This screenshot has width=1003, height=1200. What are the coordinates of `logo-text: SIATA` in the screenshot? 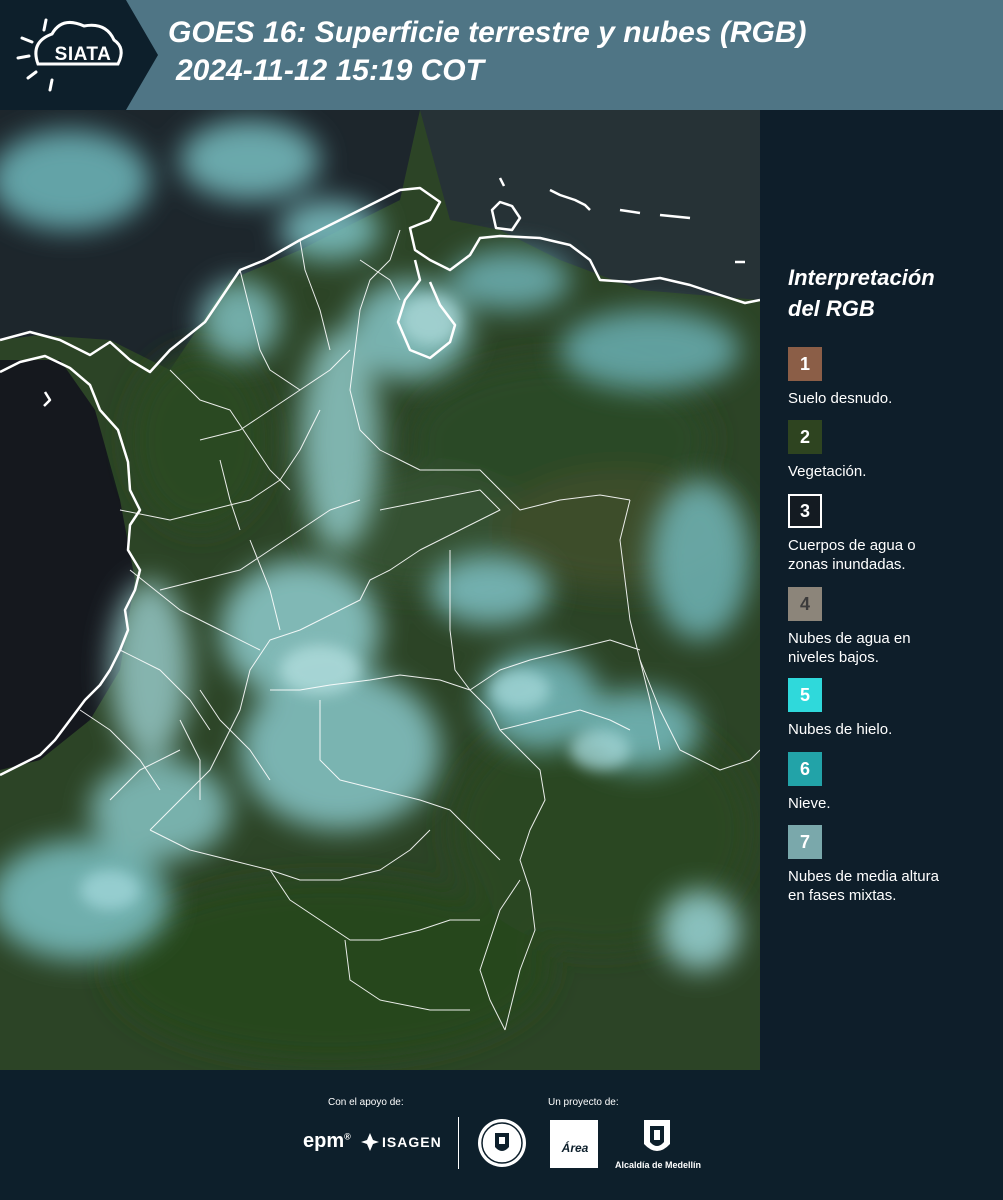 It's located at (83, 54).